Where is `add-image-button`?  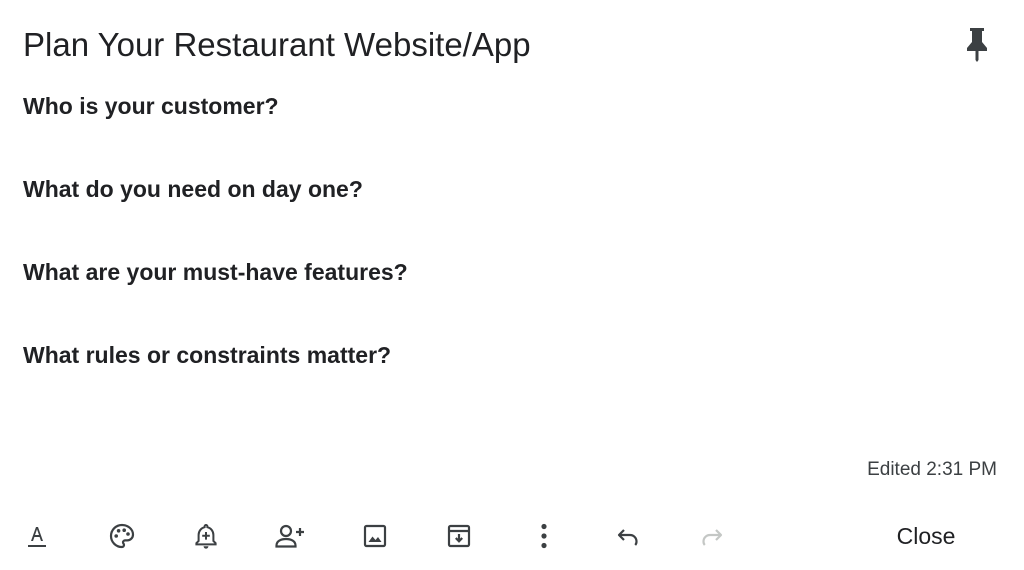 add-image-button is located at coordinates (375, 536).